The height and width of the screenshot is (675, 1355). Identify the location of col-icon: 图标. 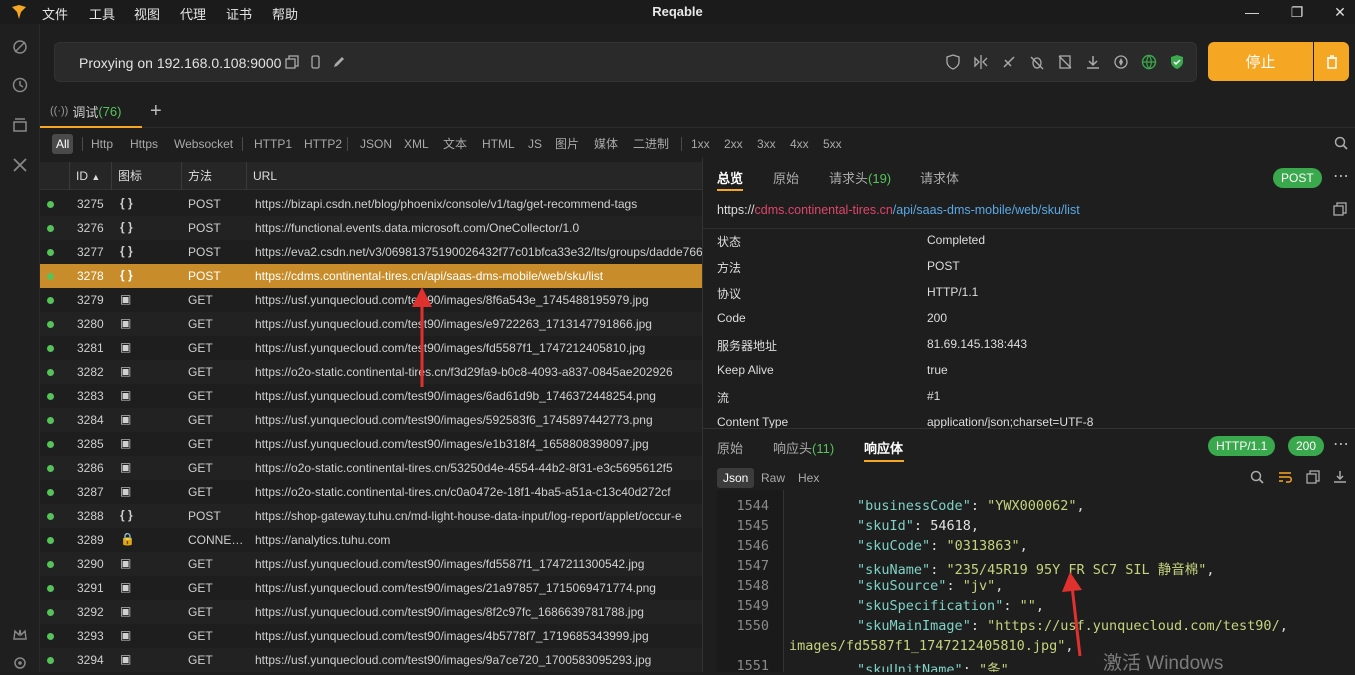
(147, 176).